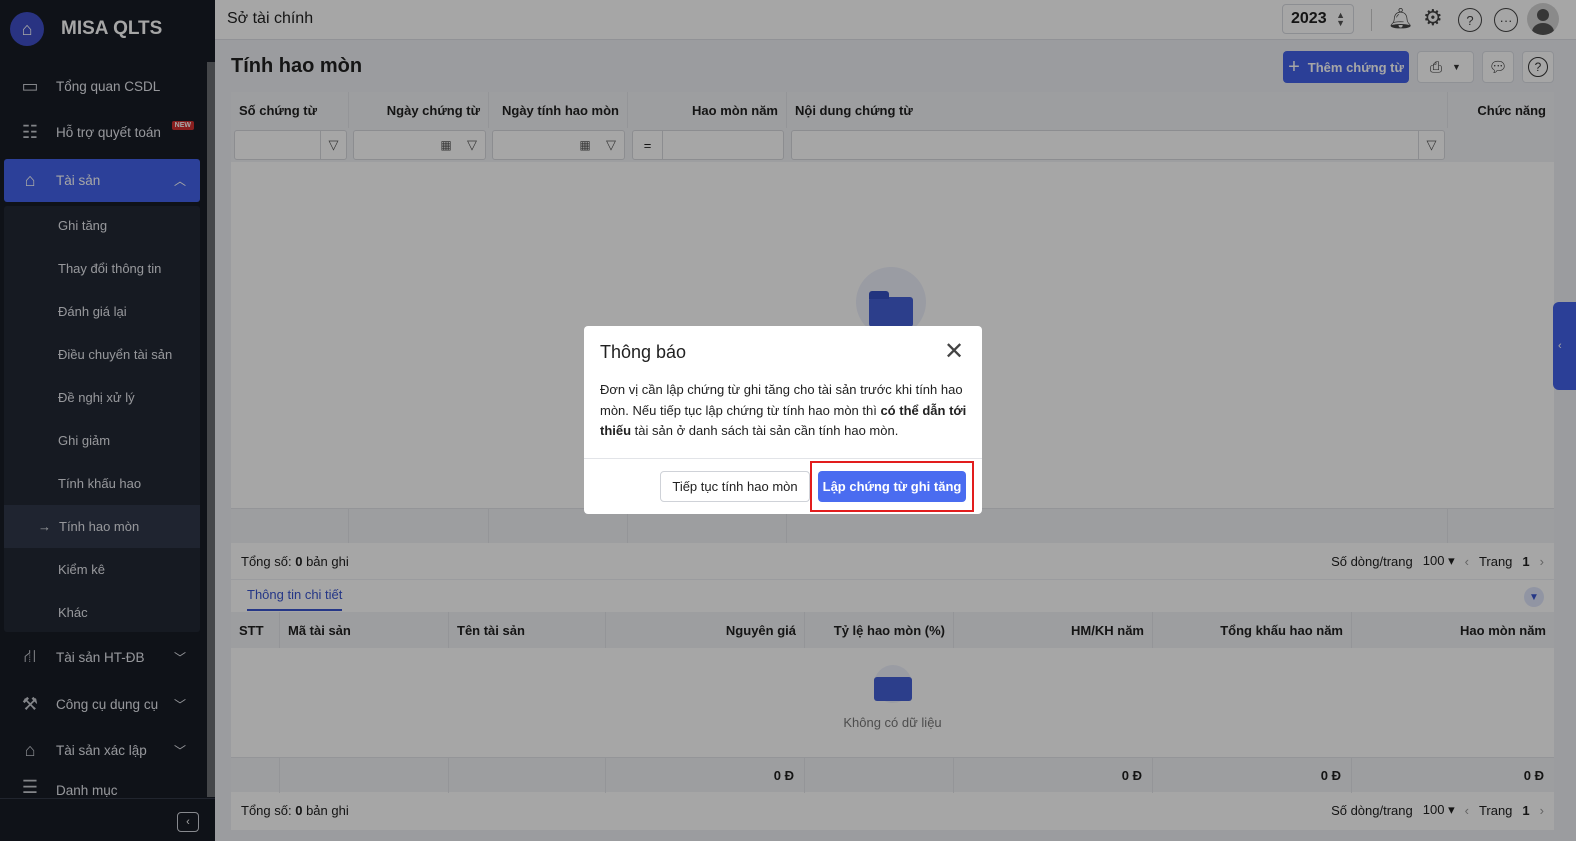 The height and width of the screenshot is (841, 1576). What do you see at coordinates (643, 352) in the screenshot?
I see `dialog-title: Thông báo` at bounding box center [643, 352].